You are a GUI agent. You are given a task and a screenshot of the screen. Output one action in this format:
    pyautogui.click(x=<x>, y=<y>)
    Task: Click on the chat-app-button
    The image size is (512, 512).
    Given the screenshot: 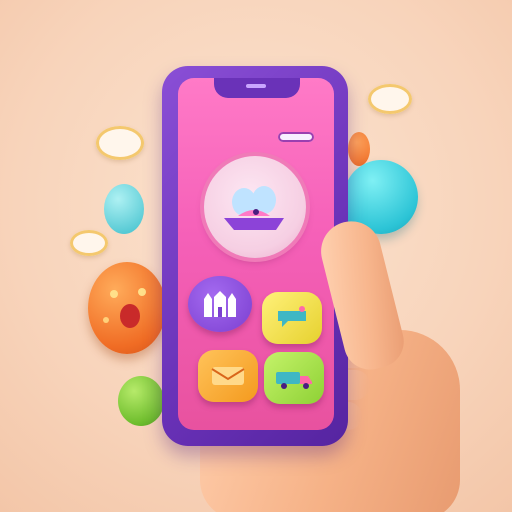 What is the action you would take?
    pyautogui.click(x=292, y=318)
    